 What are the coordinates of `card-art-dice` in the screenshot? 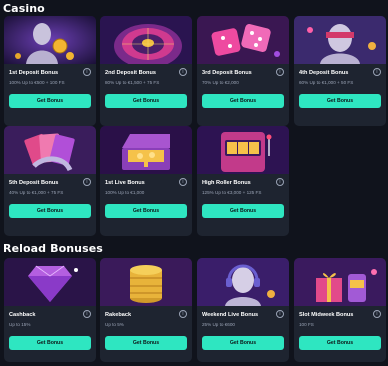 It's located at (243, 40).